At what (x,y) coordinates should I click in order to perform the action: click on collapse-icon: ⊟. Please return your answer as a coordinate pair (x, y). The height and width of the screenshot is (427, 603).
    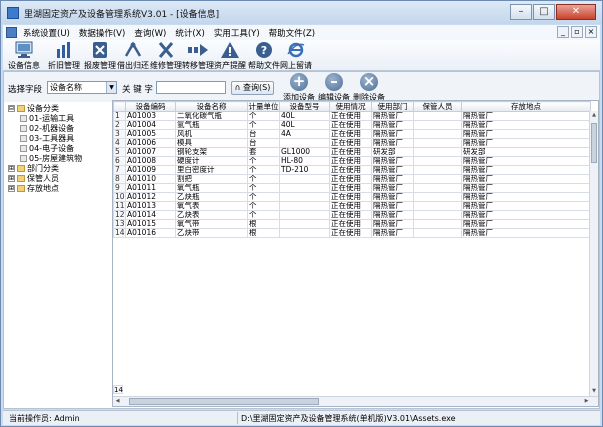
    Looking at the image, I should click on (11, 108).